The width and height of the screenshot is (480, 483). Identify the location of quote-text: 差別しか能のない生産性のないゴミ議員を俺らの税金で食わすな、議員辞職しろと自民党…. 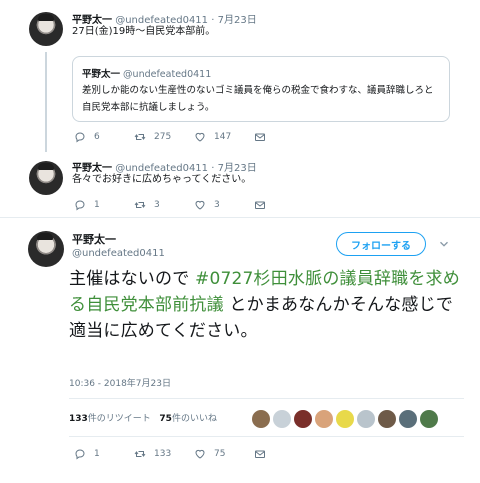
(258, 99).